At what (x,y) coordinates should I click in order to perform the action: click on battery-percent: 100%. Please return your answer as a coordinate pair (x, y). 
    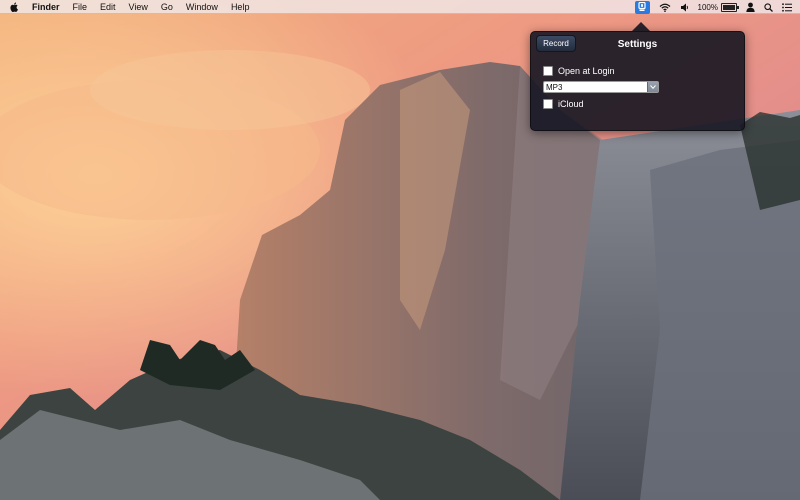
    Looking at the image, I should click on (707, 7).